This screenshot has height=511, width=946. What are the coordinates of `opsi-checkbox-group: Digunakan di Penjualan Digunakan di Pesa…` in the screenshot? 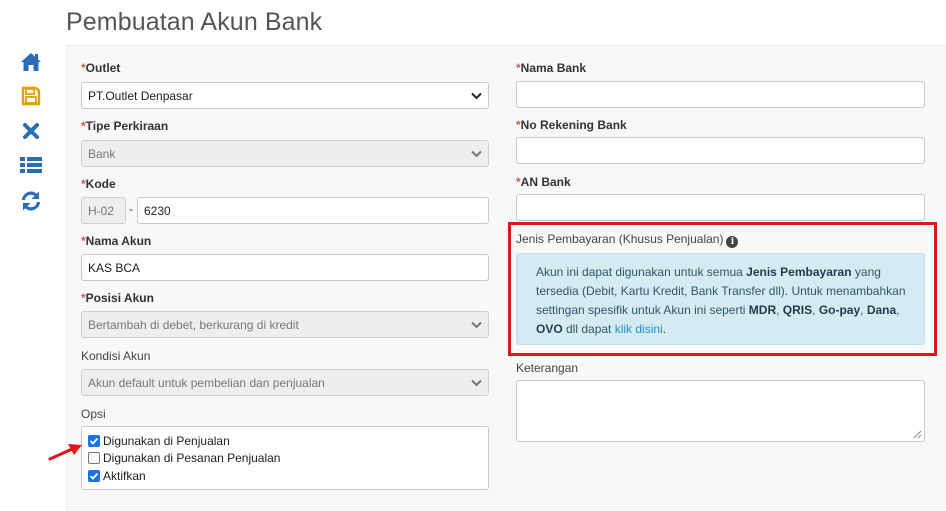 It's located at (285, 458).